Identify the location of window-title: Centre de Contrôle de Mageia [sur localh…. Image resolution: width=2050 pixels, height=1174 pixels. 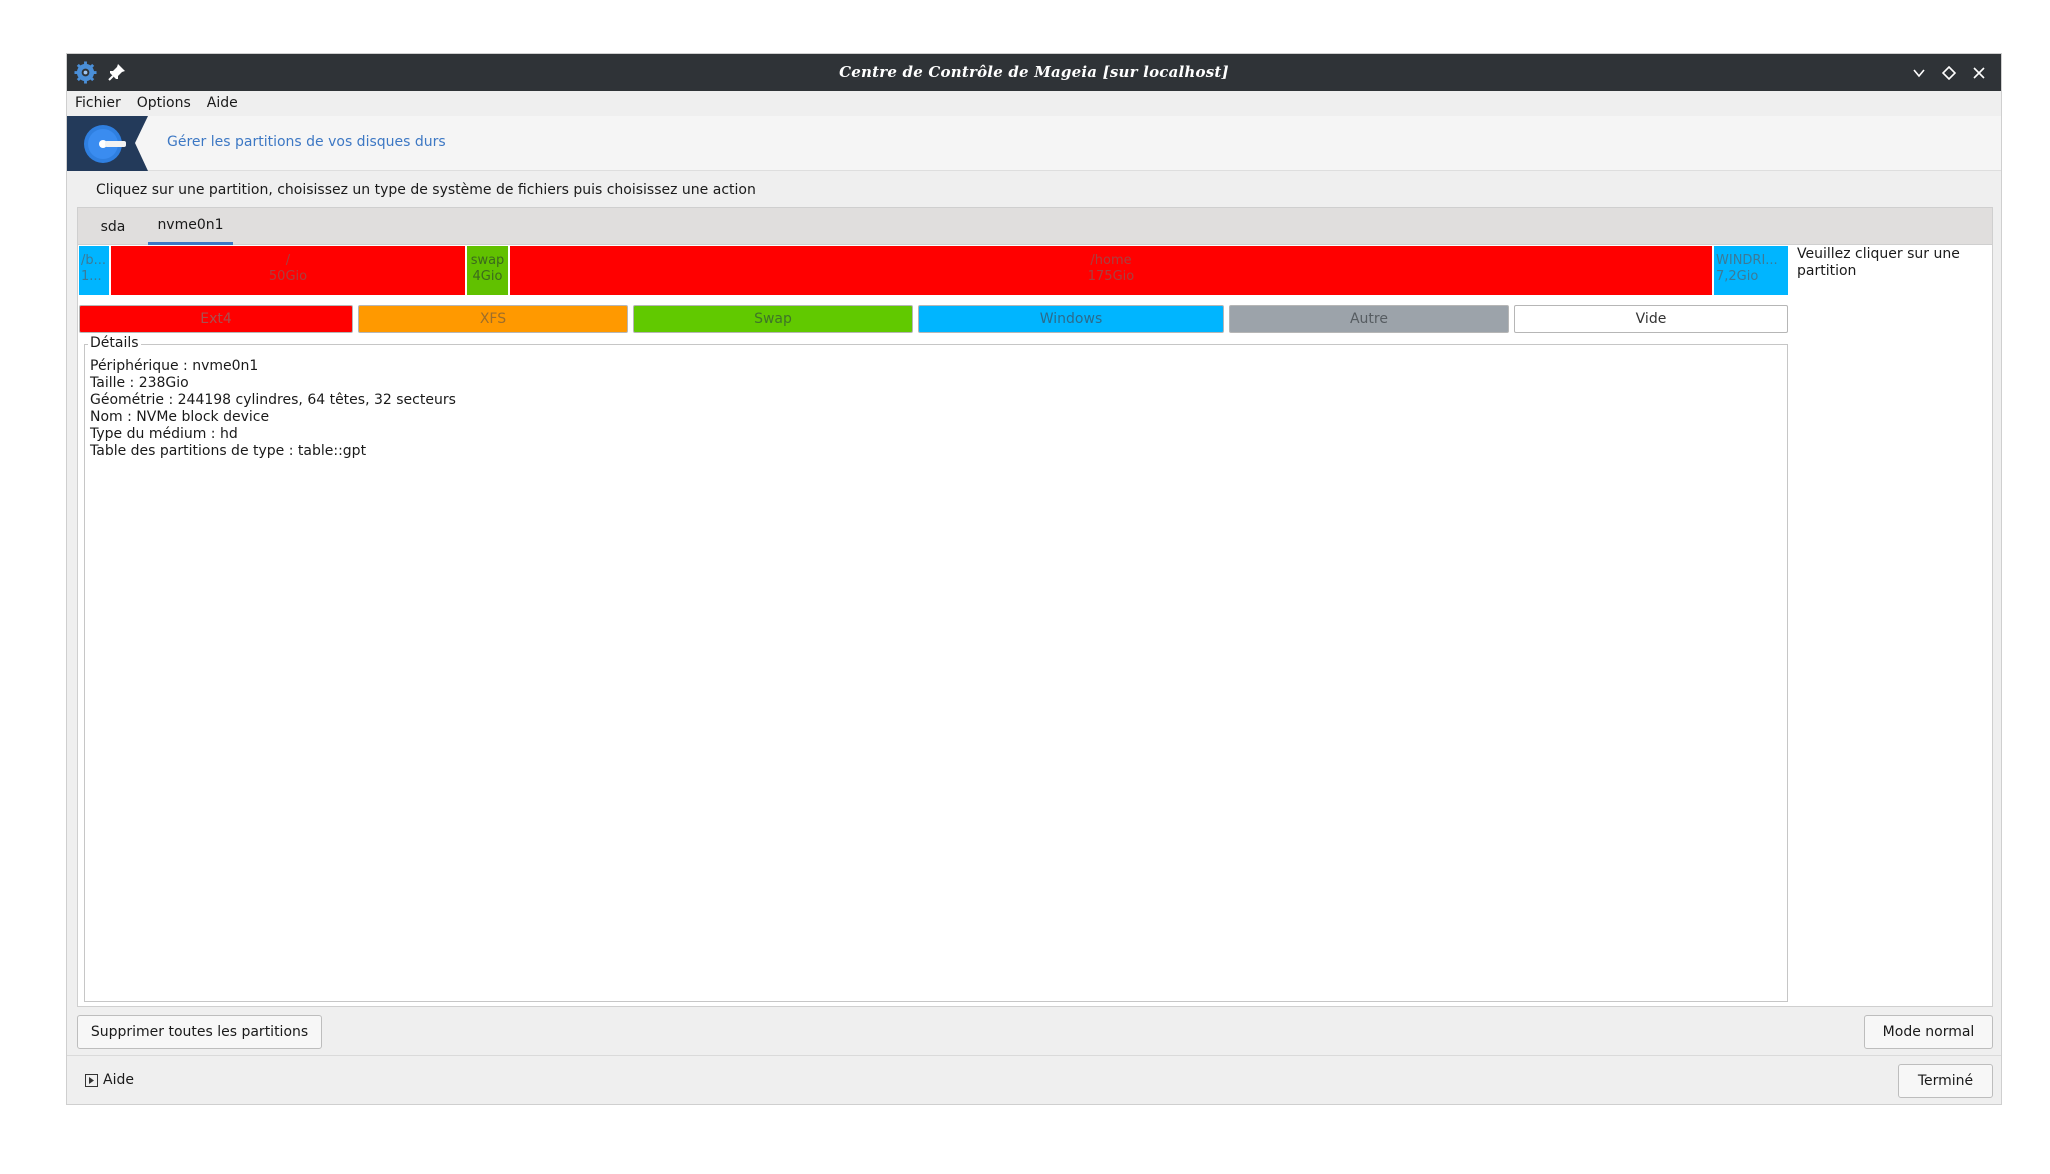
(1034, 72).